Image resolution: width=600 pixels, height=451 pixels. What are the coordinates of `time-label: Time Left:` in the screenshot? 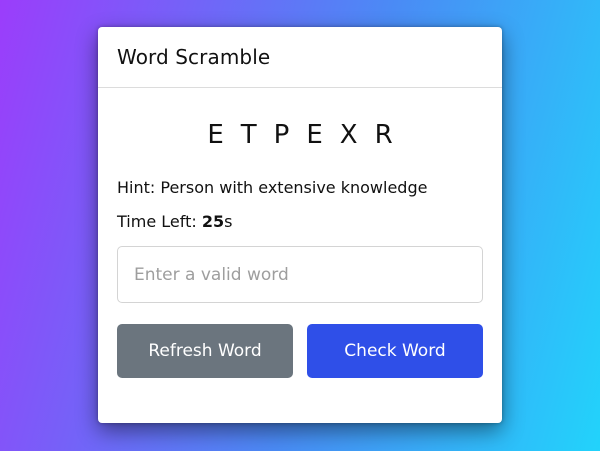 It's located at (157, 221).